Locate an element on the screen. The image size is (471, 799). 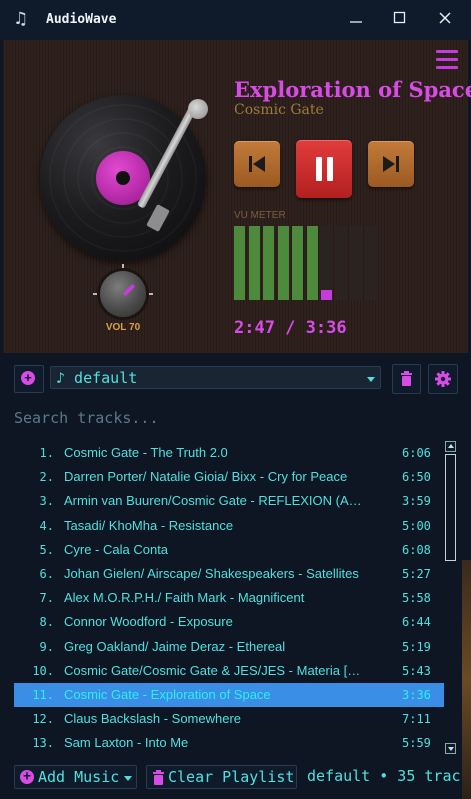
track-number: 9. is located at coordinates (46, 646).